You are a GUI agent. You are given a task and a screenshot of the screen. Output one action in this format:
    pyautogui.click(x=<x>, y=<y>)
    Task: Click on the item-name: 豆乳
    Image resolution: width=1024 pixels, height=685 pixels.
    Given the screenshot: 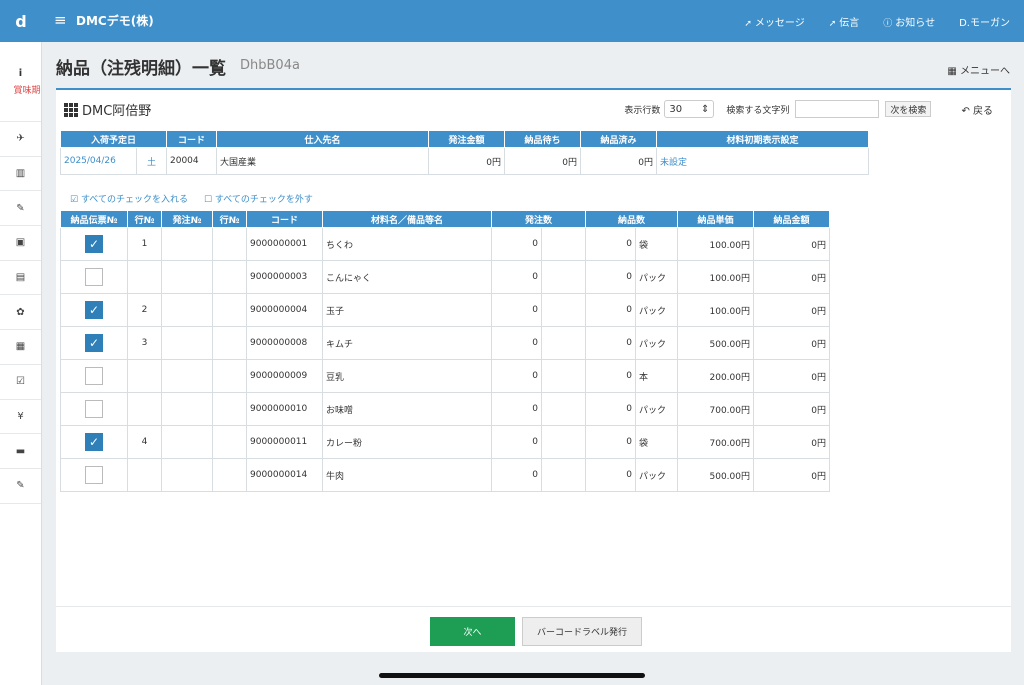 What is the action you would take?
    pyautogui.click(x=407, y=376)
    